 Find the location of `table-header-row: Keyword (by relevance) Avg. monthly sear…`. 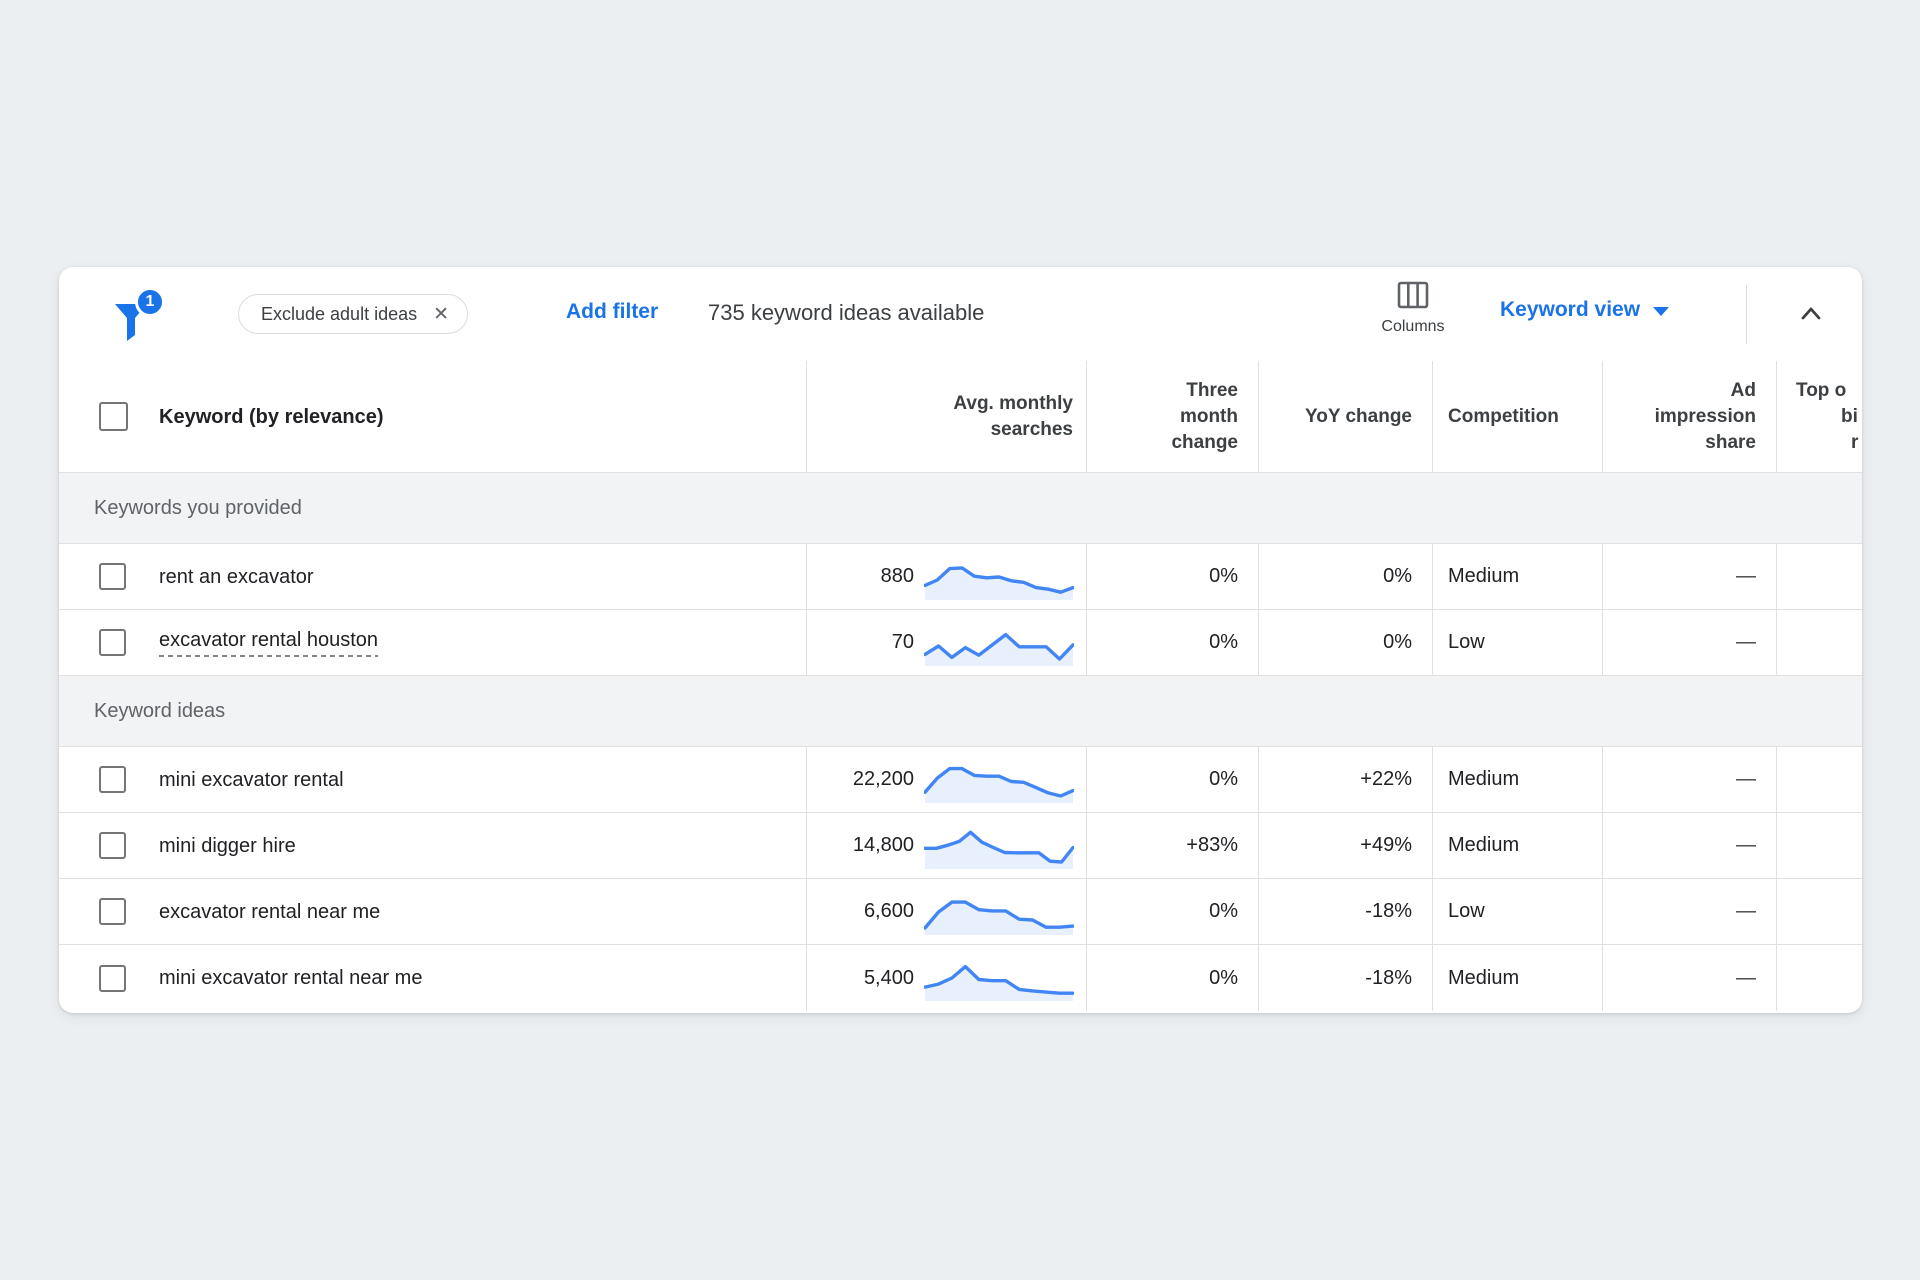

table-header-row: Keyword (by relevance) Avg. monthly sear… is located at coordinates (960, 417).